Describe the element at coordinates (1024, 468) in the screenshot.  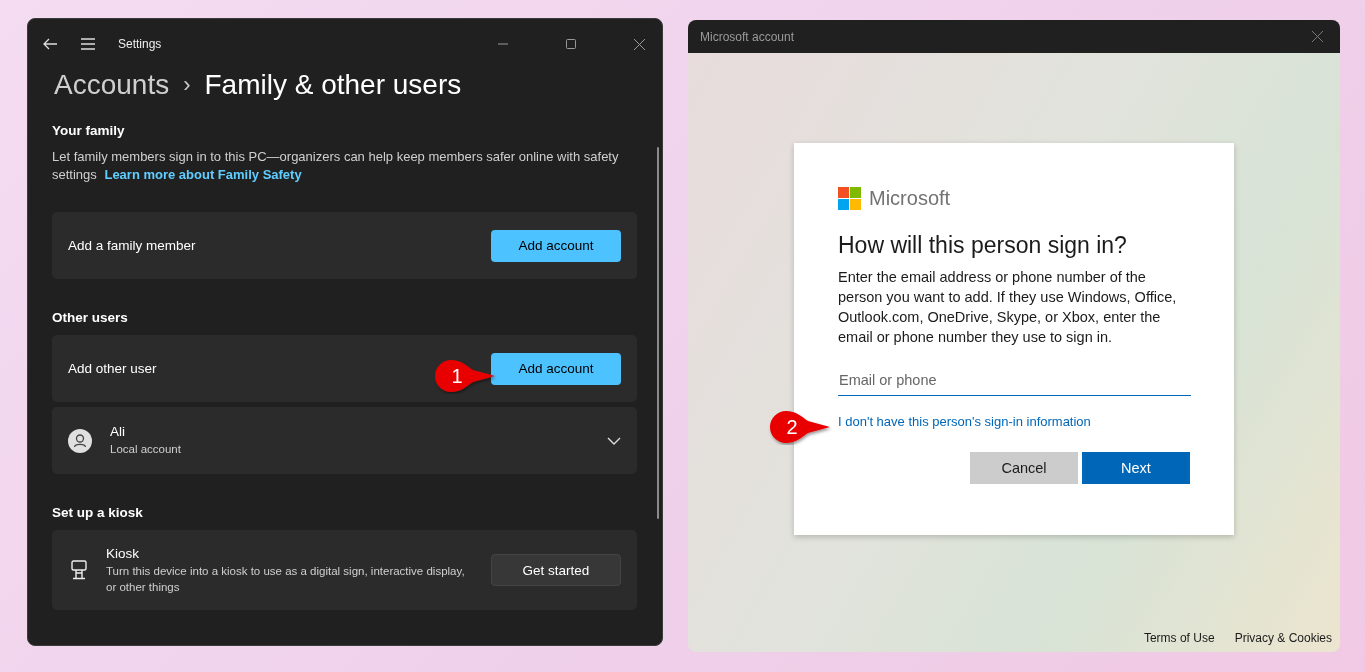
I see `cancel-button: Cancel` at that location.